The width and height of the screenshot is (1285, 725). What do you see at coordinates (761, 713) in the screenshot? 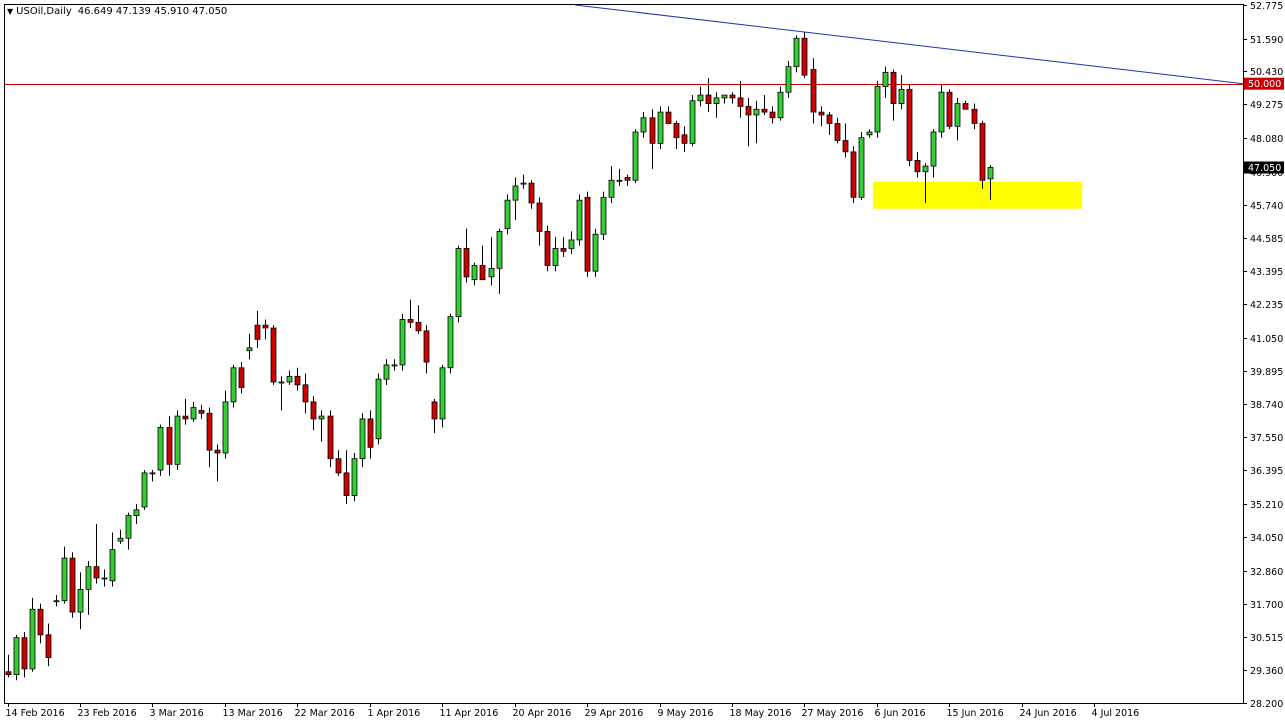
I see `x-tick-label: 18 May 2016` at bounding box center [761, 713].